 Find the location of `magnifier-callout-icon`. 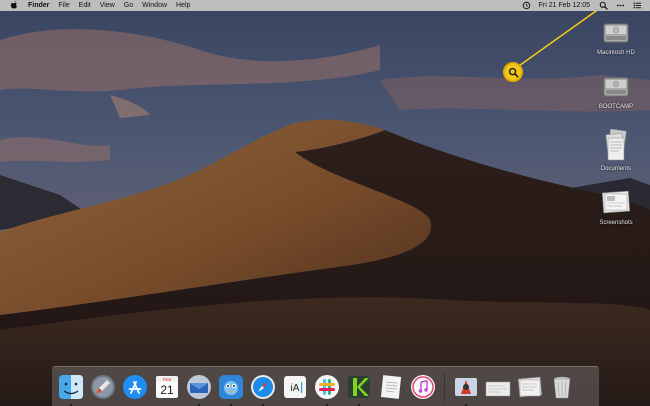

magnifier-callout-icon is located at coordinates (513, 72).